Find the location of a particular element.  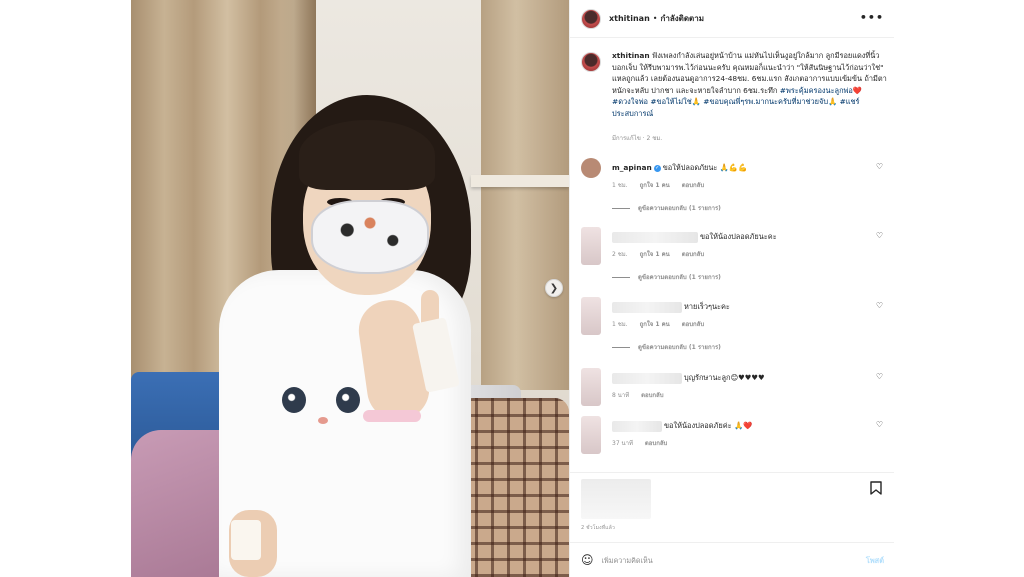

curtain-right is located at coordinates (525, 195).